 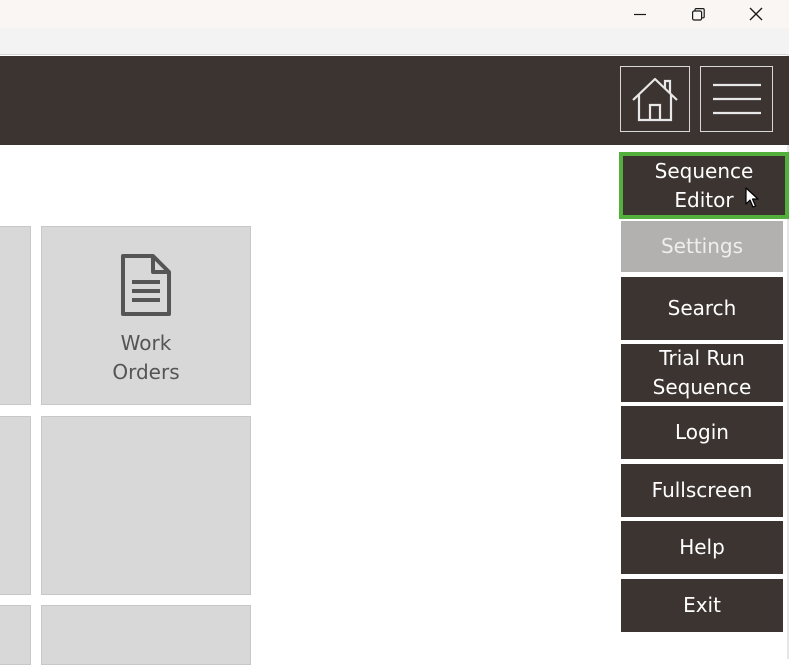 I want to click on menu-item-label: Login, so click(x=702, y=432).